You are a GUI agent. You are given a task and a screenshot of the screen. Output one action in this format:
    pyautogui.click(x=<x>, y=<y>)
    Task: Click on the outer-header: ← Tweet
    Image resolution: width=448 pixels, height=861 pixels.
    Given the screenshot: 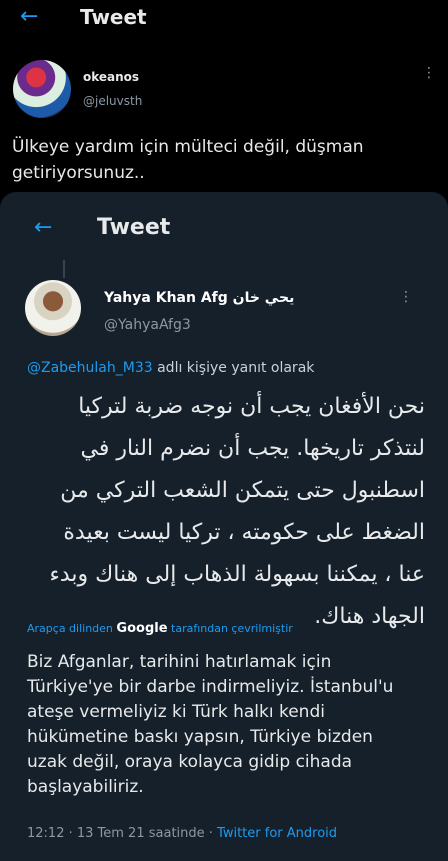 What is the action you would take?
    pyautogui.click(x=224, y=18)
    